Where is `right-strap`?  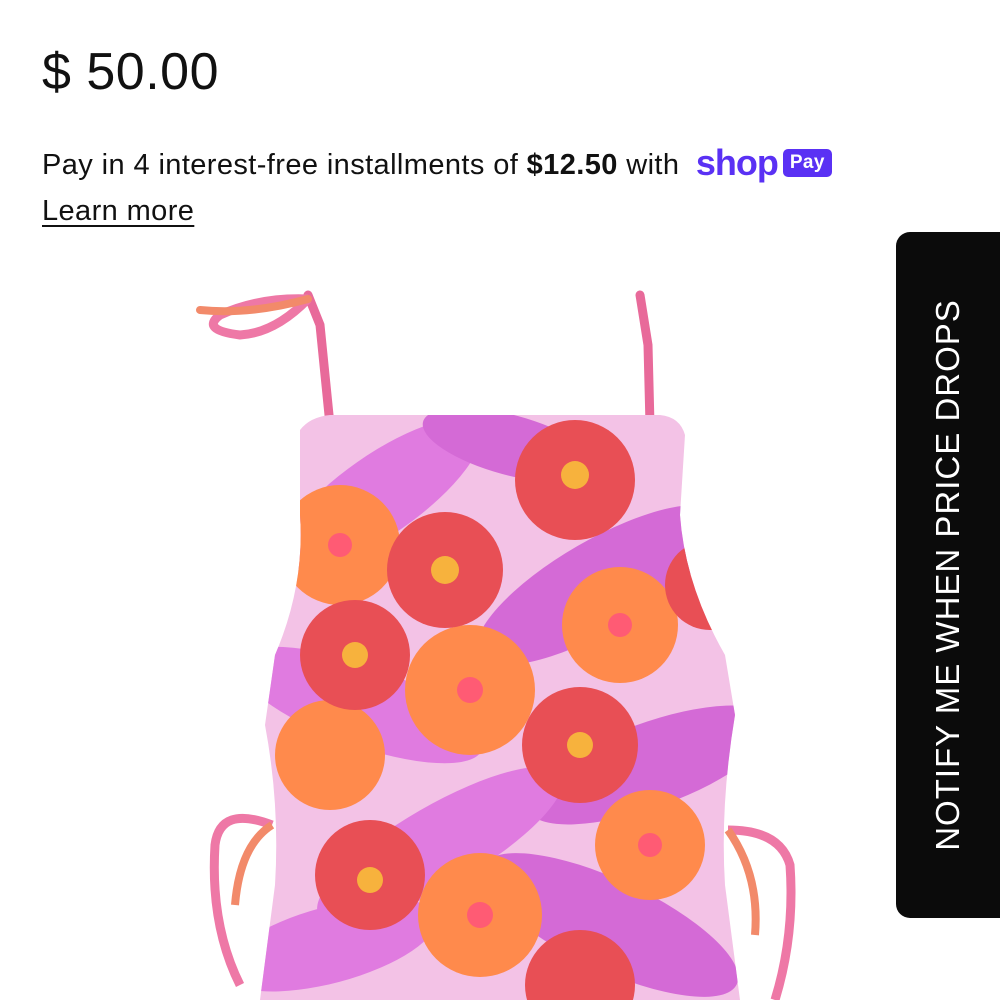
right-strap is located at coordinates (645, 360).